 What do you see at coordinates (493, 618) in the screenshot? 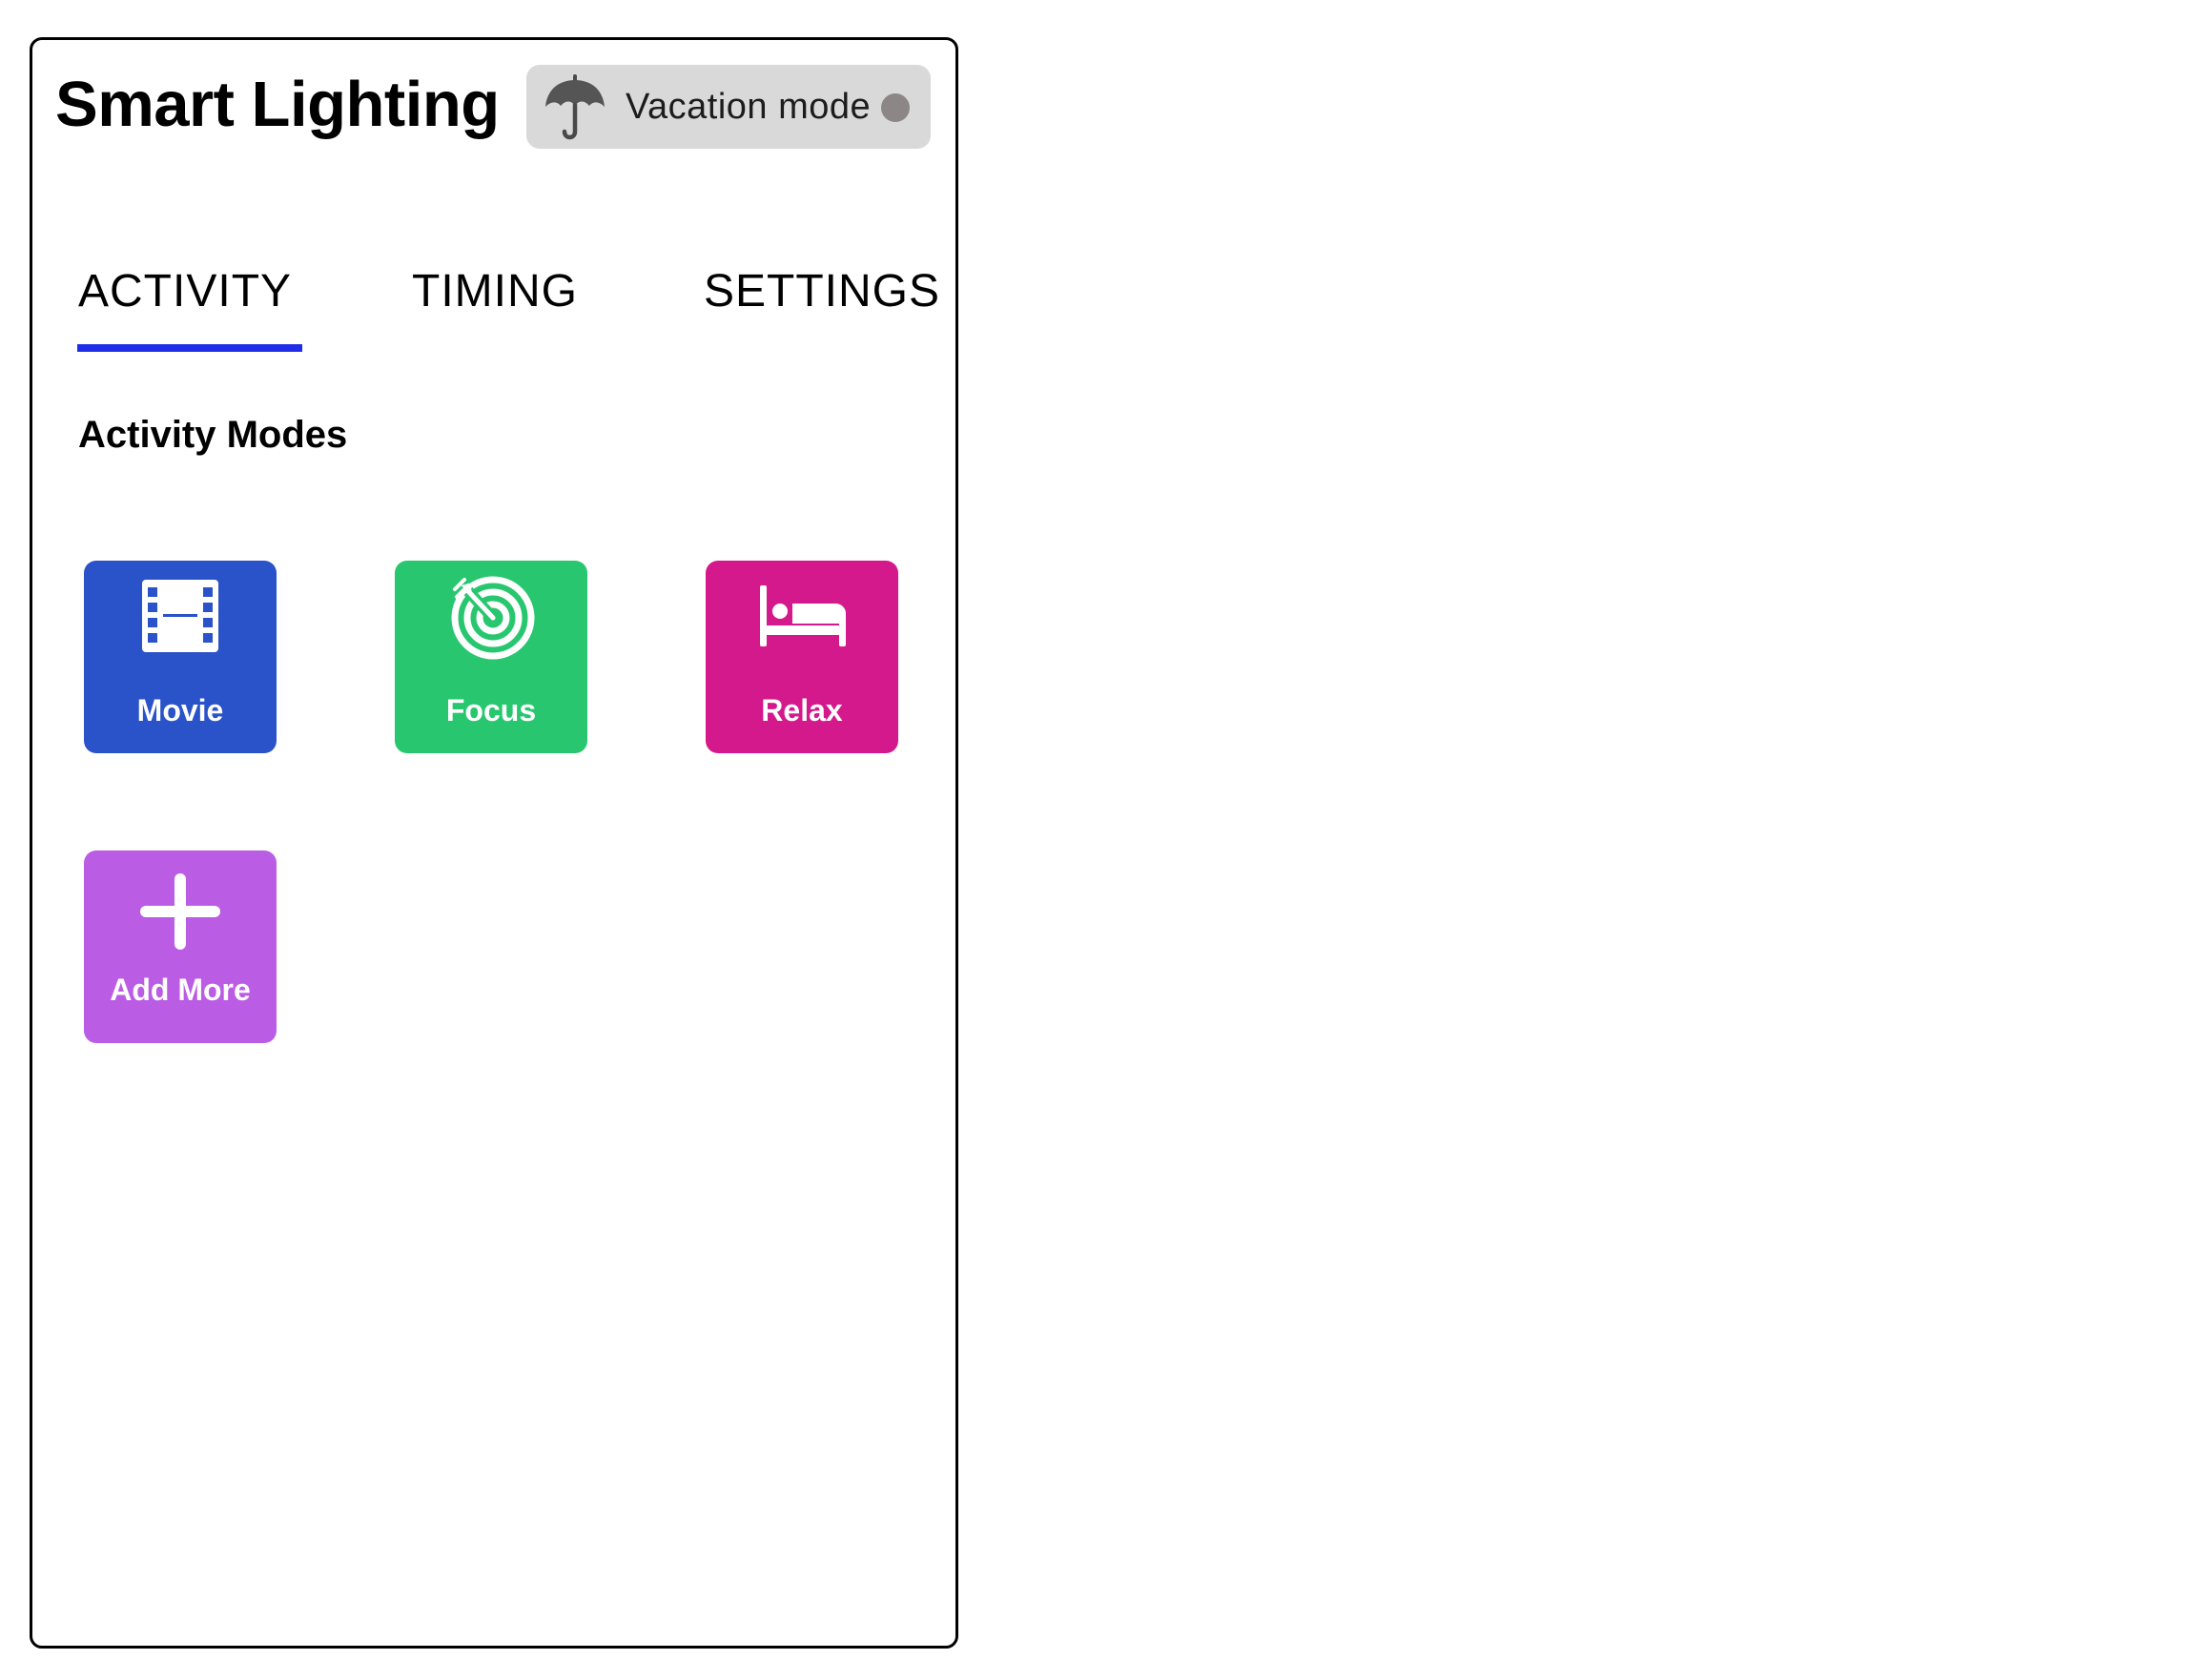
I see `target-icon` at bounding box center [493, 618].